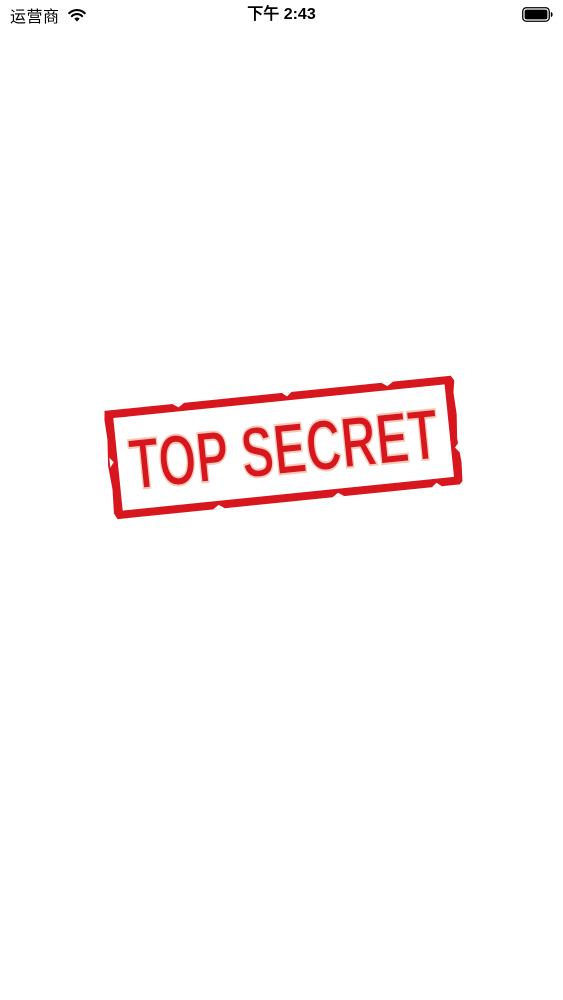  I want to click on status-bar: 运营商 下午 2:43, so click(281, 15).